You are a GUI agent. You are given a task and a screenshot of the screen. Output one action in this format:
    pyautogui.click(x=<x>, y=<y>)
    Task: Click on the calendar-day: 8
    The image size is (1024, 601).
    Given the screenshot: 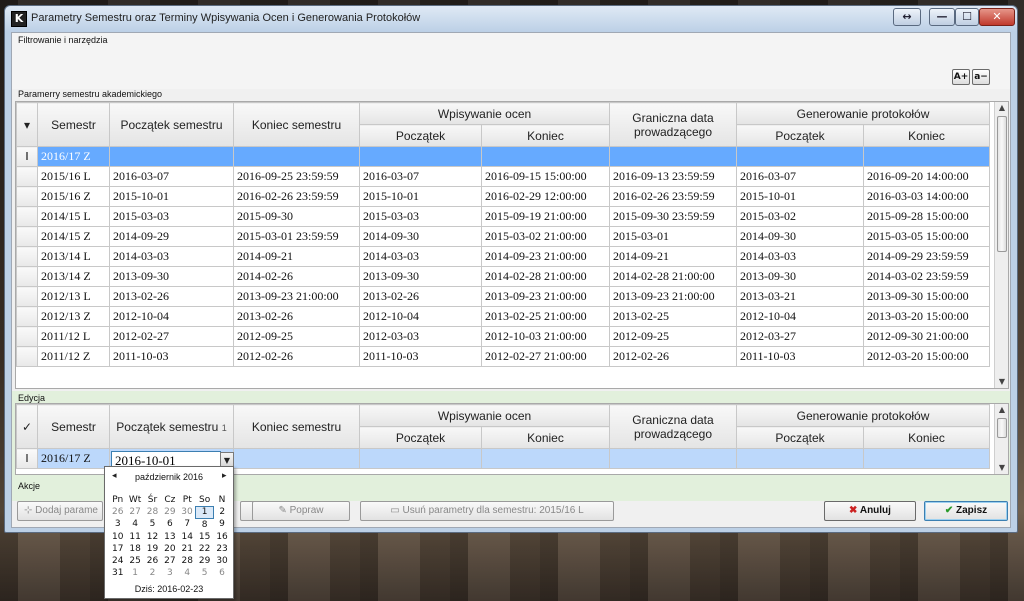 What is the action you would take?
    pyautogui.click(x=204, y=524)
    